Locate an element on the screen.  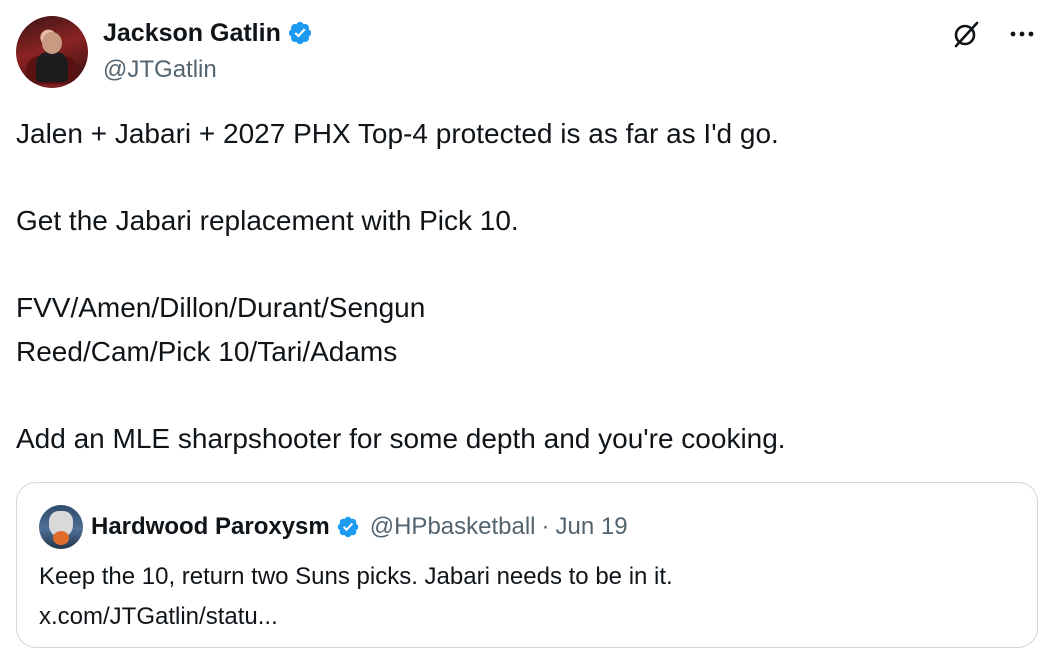
author-avatar is located at coordinates (52, 52).